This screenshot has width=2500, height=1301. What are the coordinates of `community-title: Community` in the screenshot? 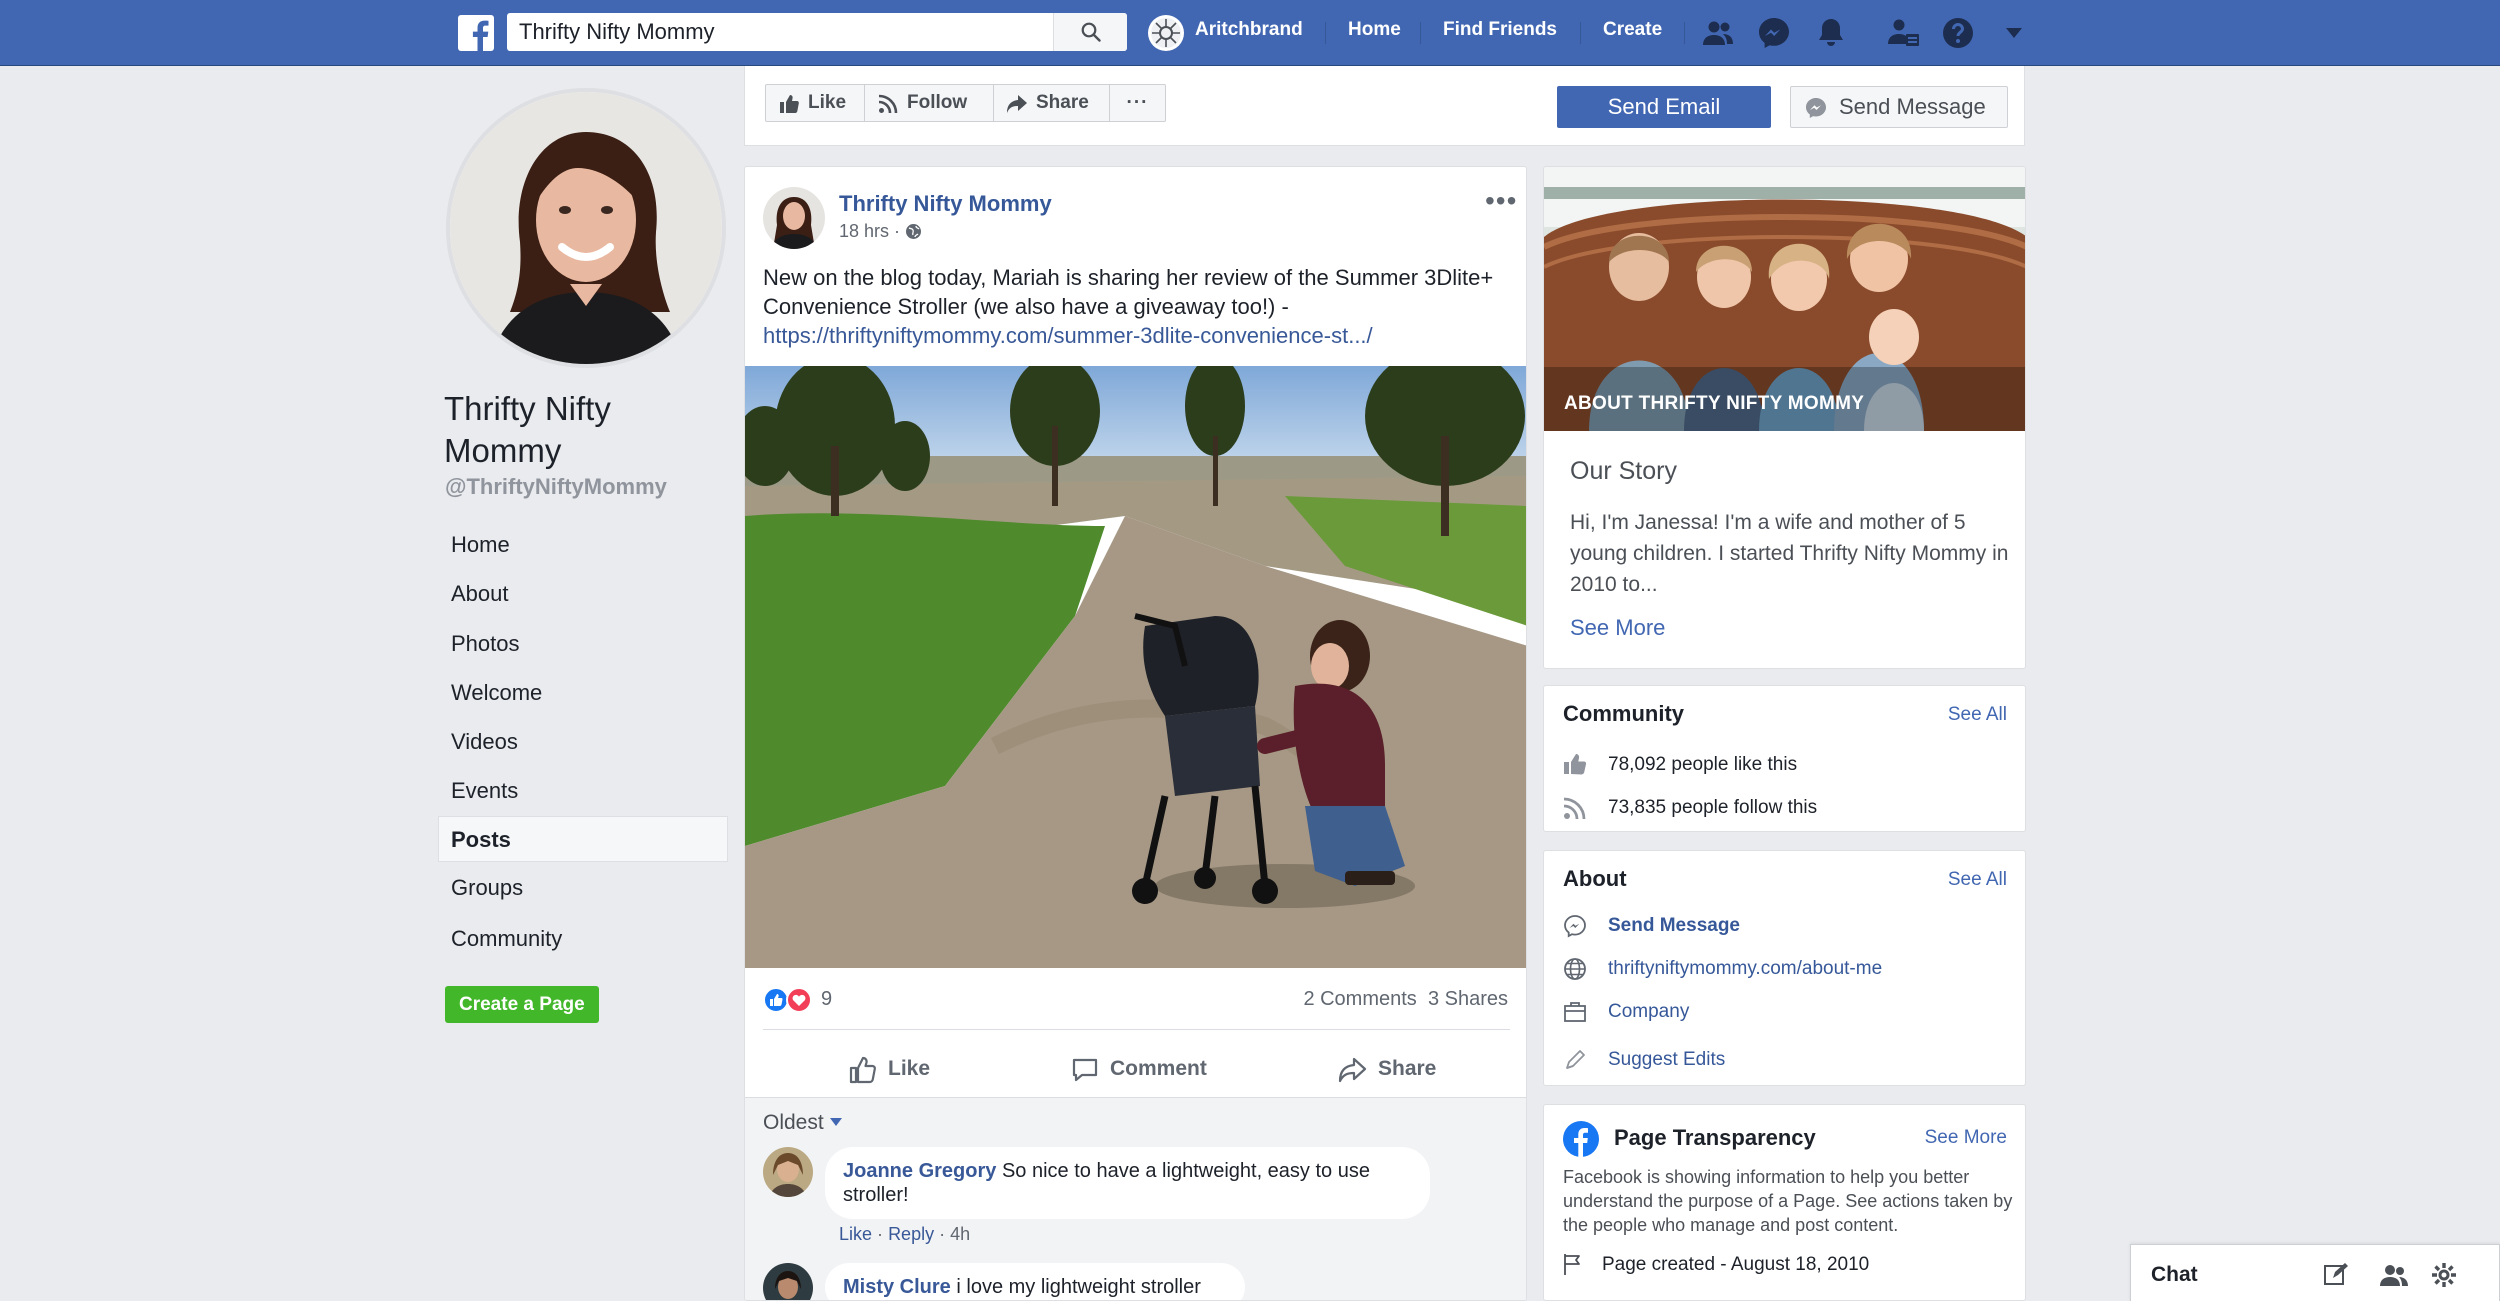 It's located at (1623, 714).